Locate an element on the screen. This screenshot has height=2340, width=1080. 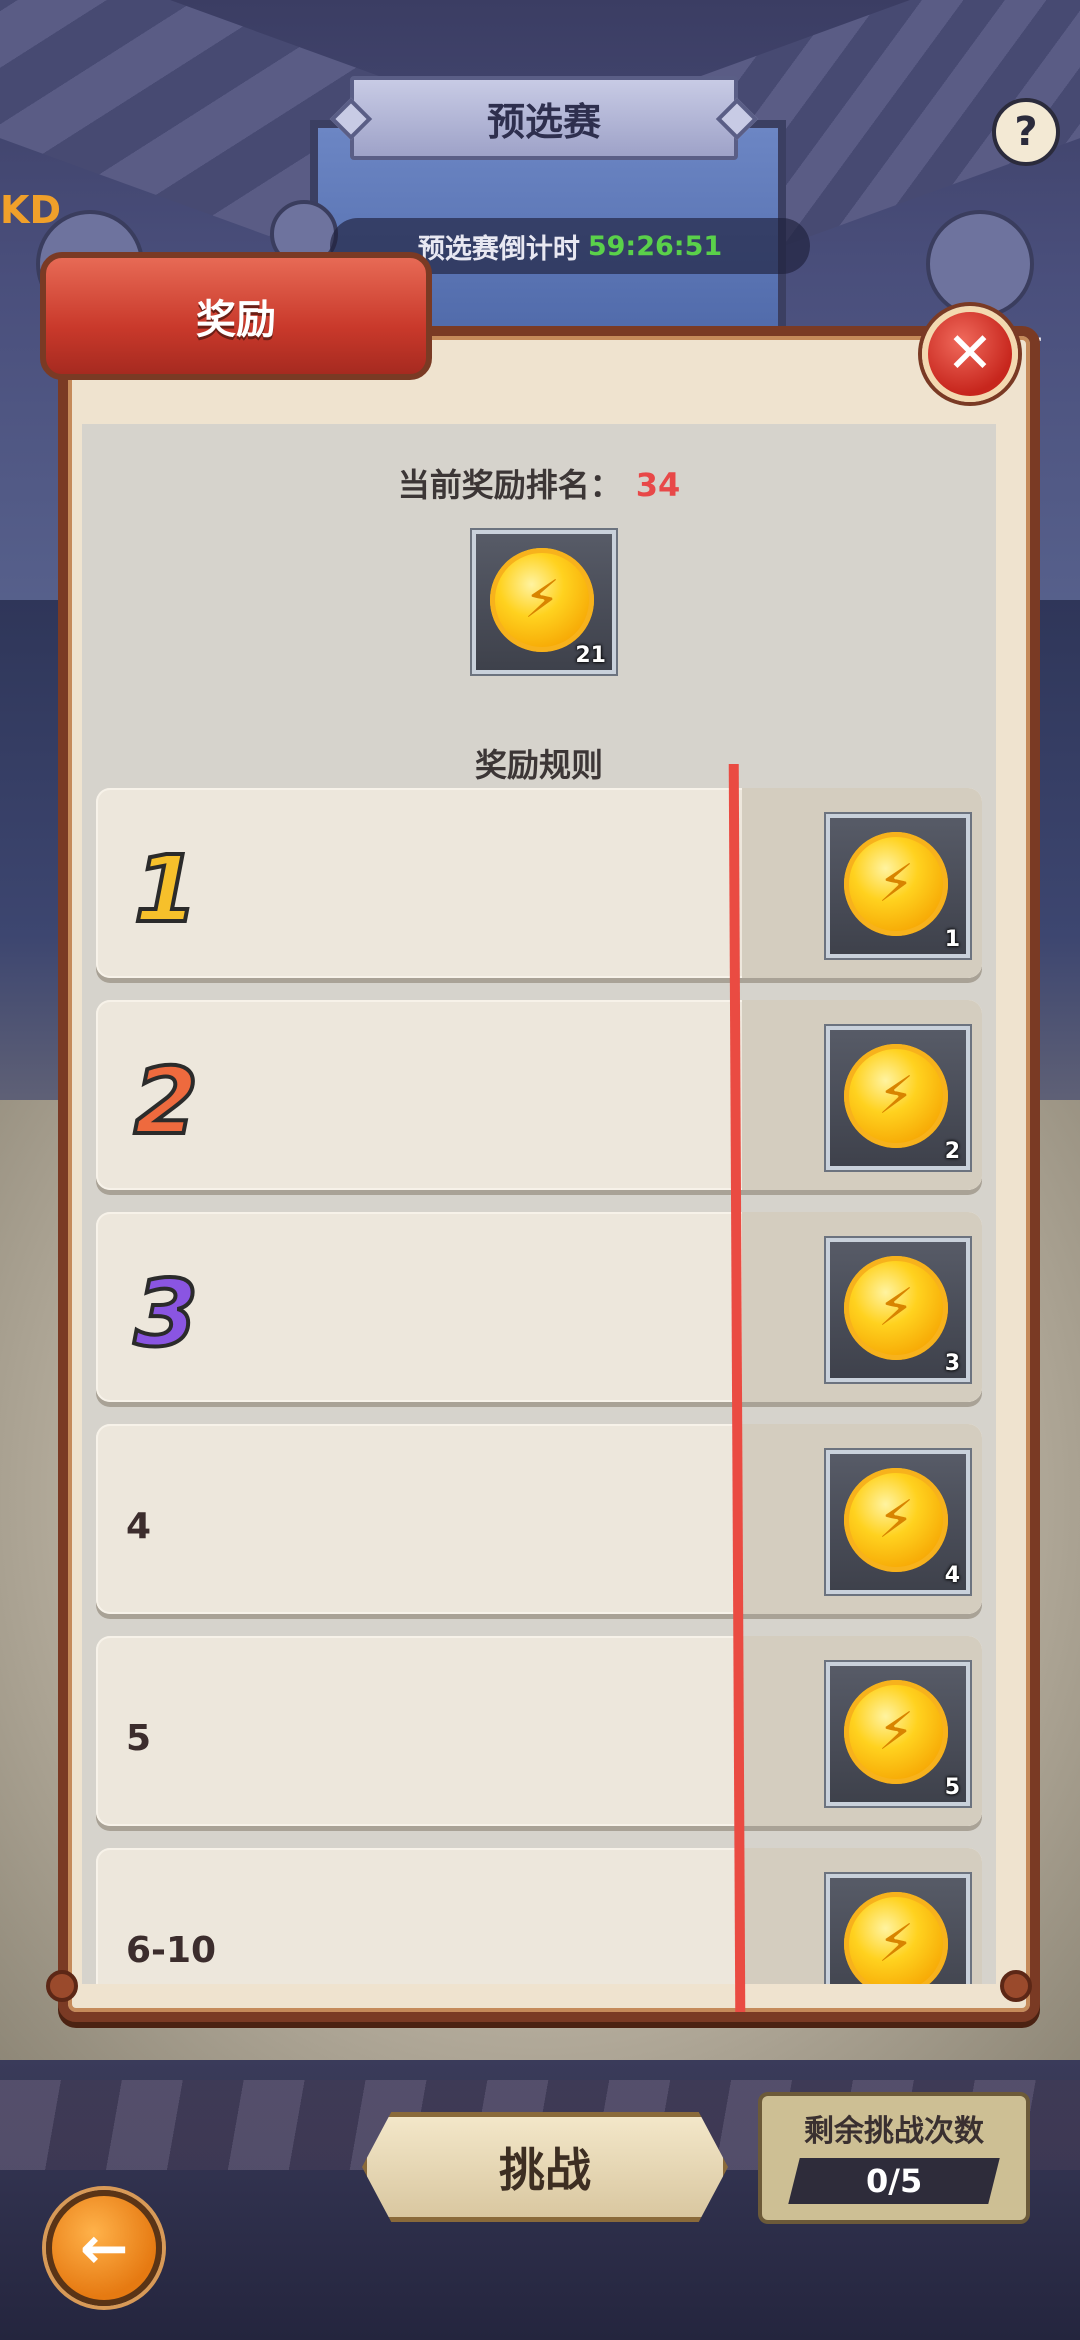
reward-row: 3 ⚡ 3 is located at coordinates (539, 1307).